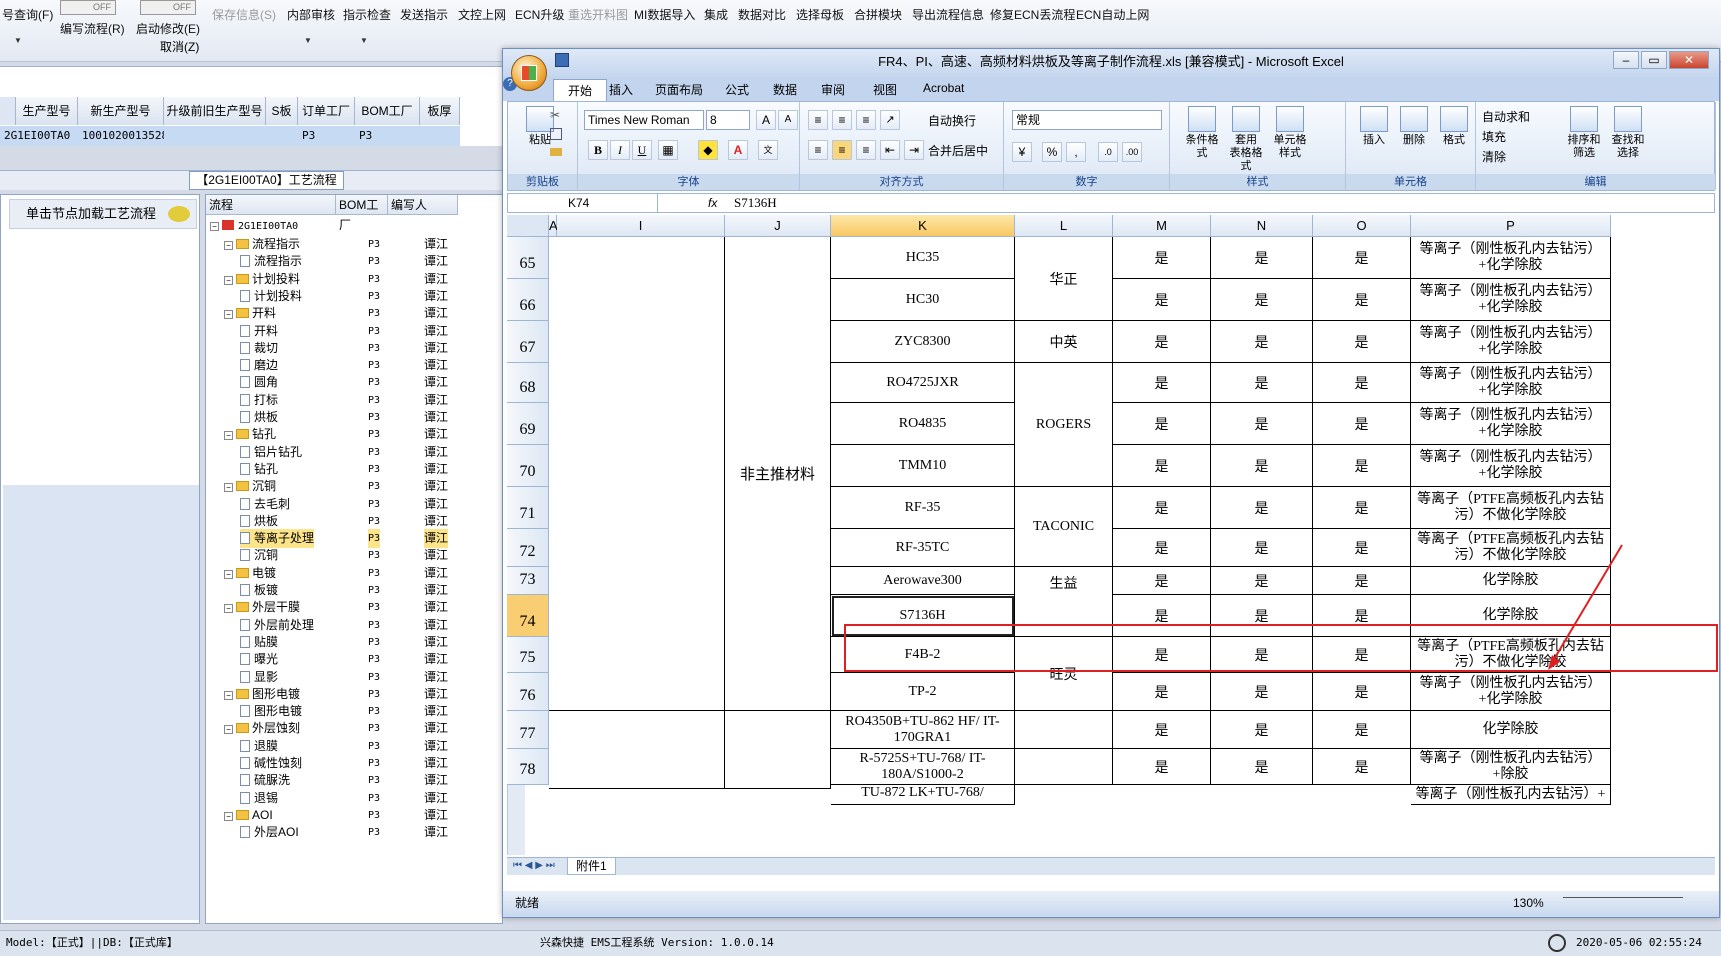 The width and height of the screenshot is (1721, 956). Describe the element at coordinates (766, 120) in the screenshot. I see `grow-font-button: A` at that location.